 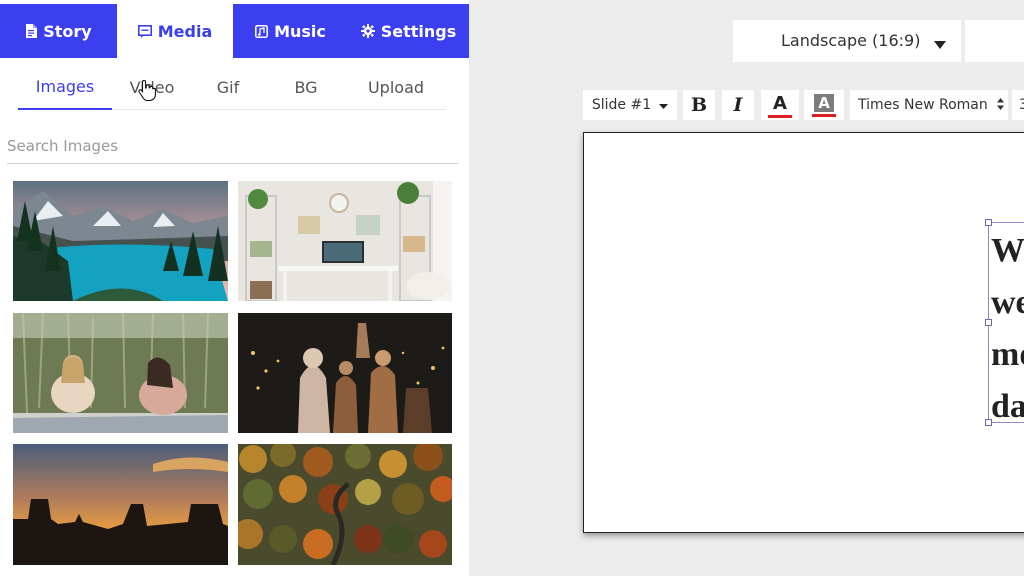 I want to click on tab-story: Story, so click(x=58, y=31).